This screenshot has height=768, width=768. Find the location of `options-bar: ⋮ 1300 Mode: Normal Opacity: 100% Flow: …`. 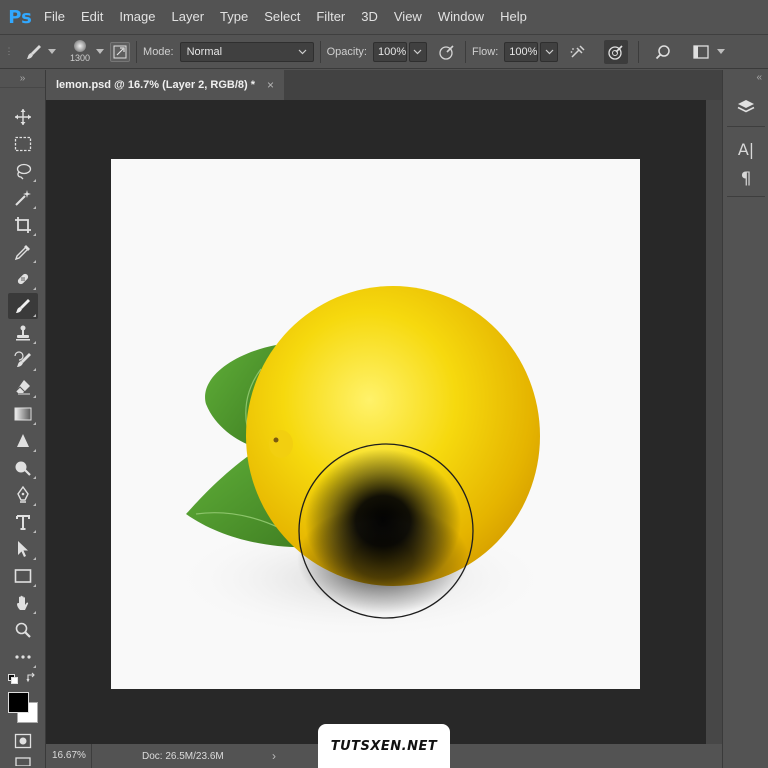

options-bar: ⋮ 1300 Mode: Normal Opacity: 100% Flow: … is located at coordinates (384, 51).